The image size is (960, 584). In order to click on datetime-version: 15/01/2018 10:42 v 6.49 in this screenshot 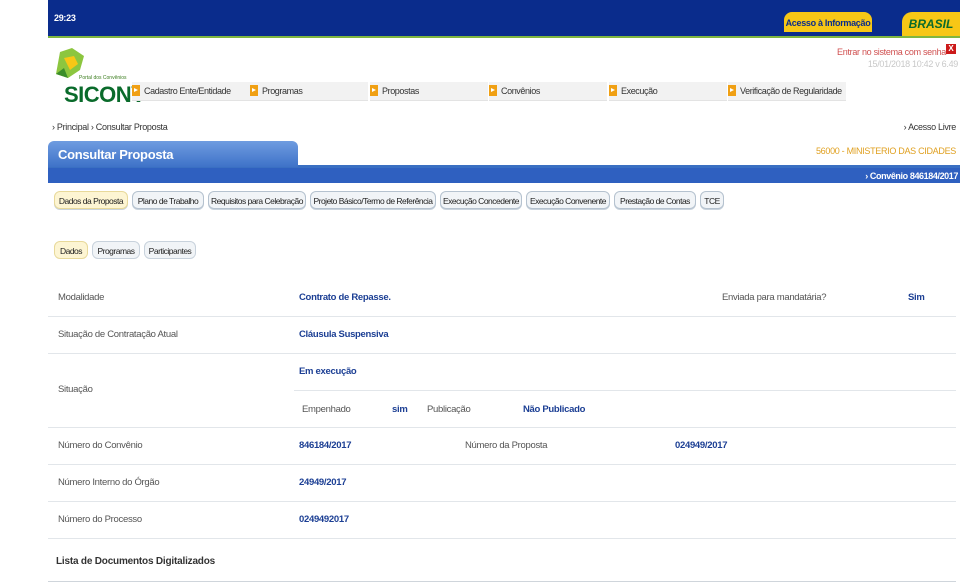, I will do `click(912, 64)`.